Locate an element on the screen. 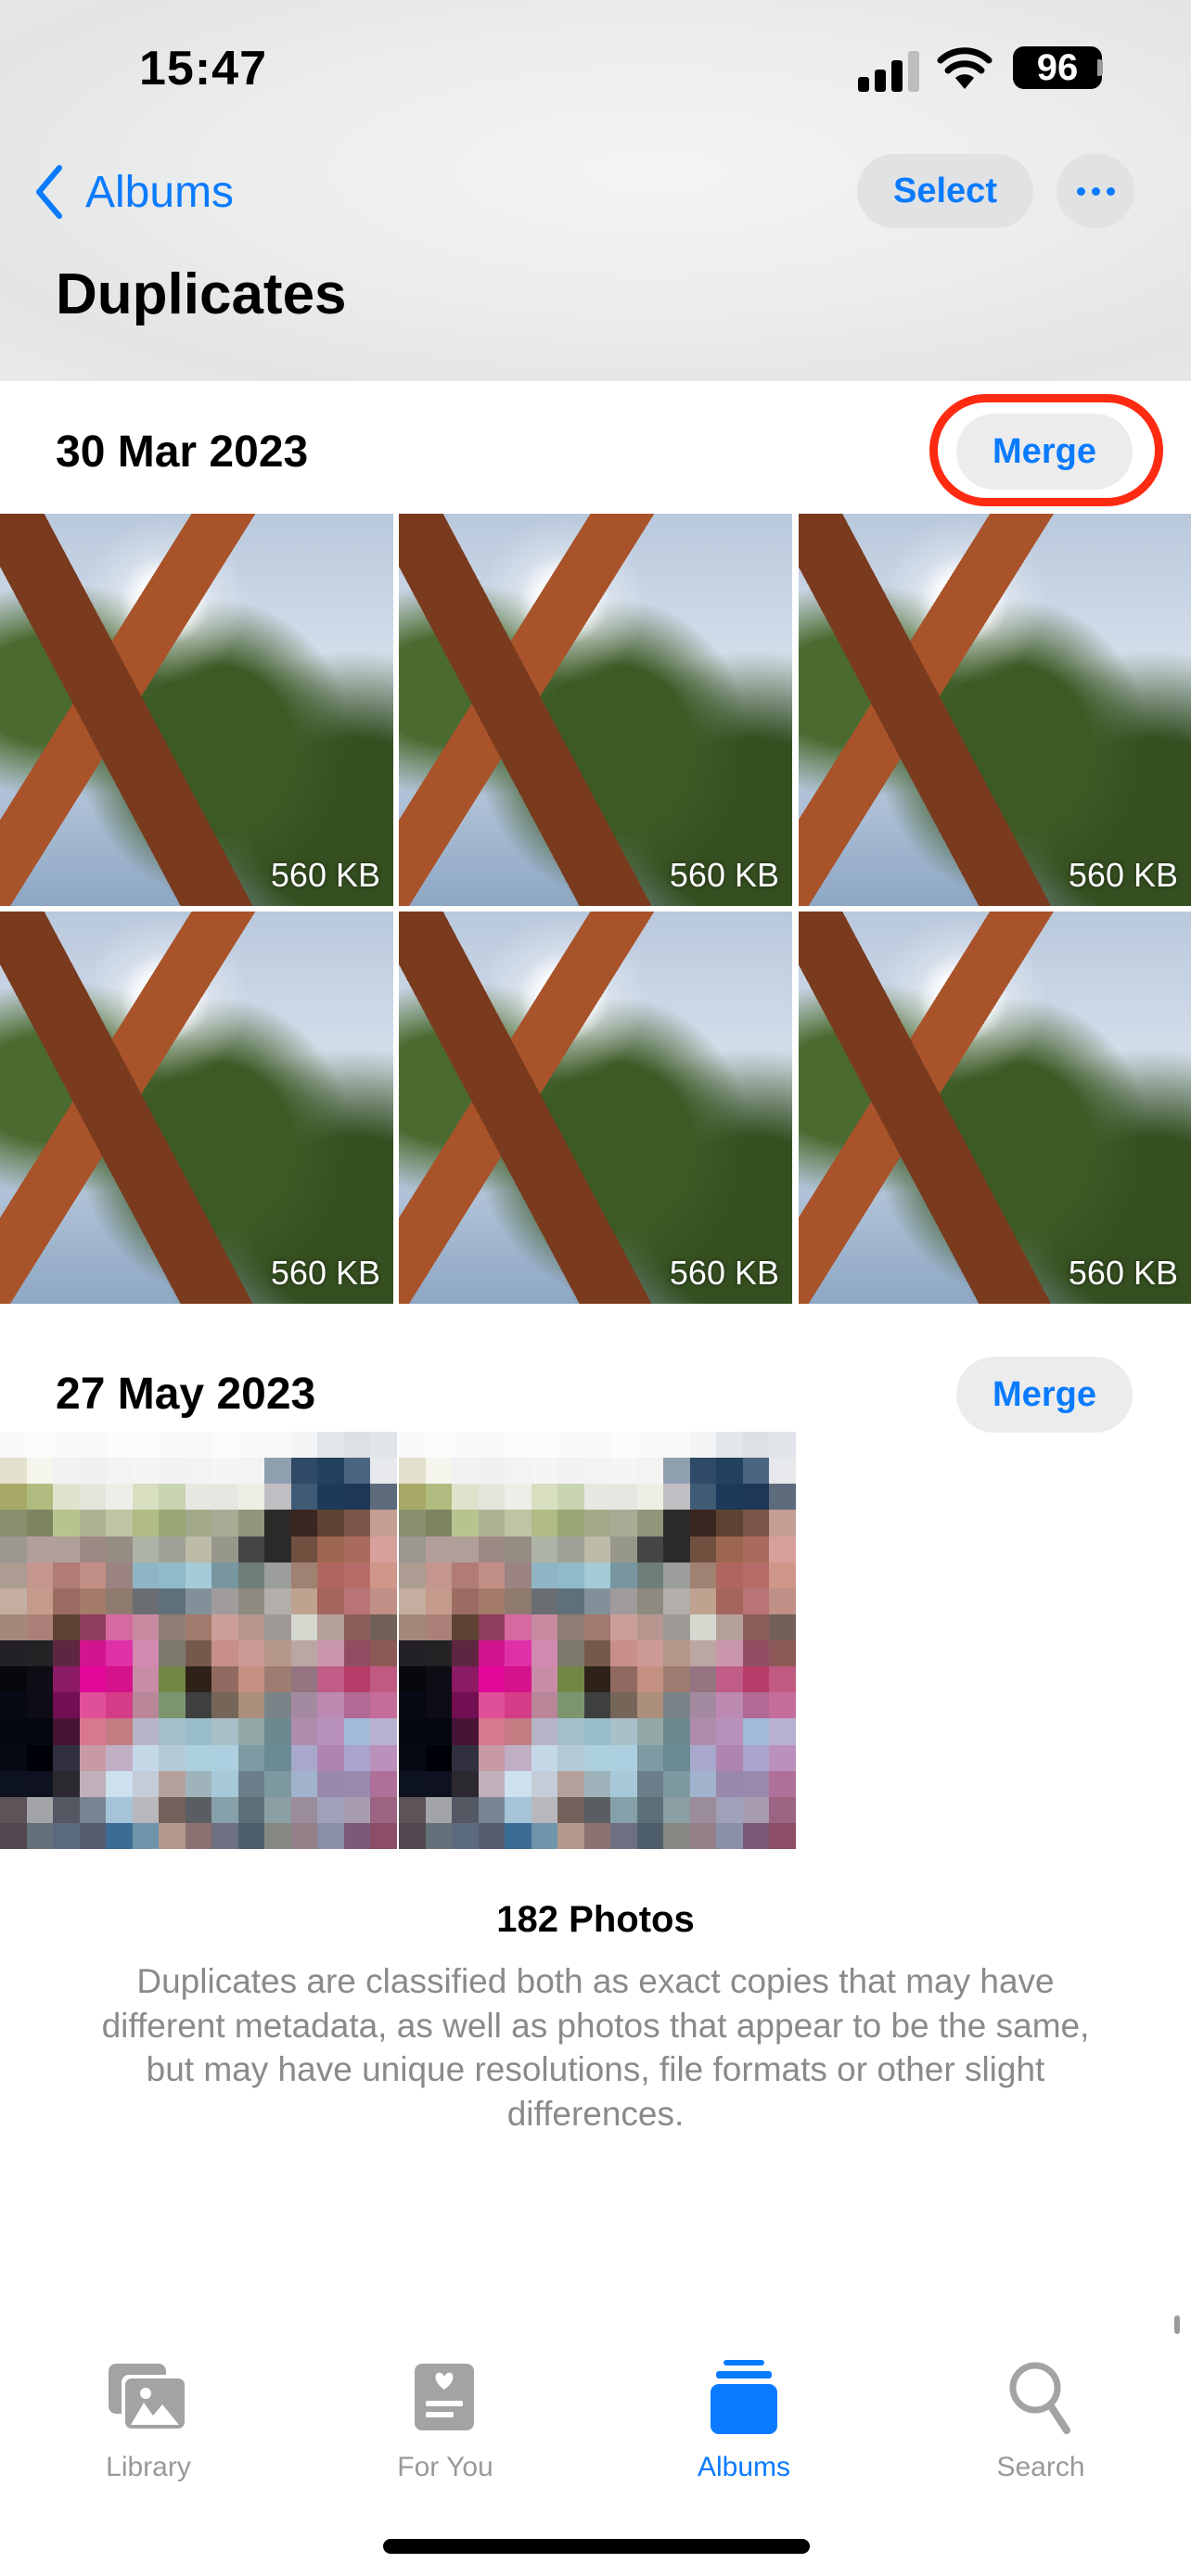  tab-label: For You is located at coordinates (445, 2467).